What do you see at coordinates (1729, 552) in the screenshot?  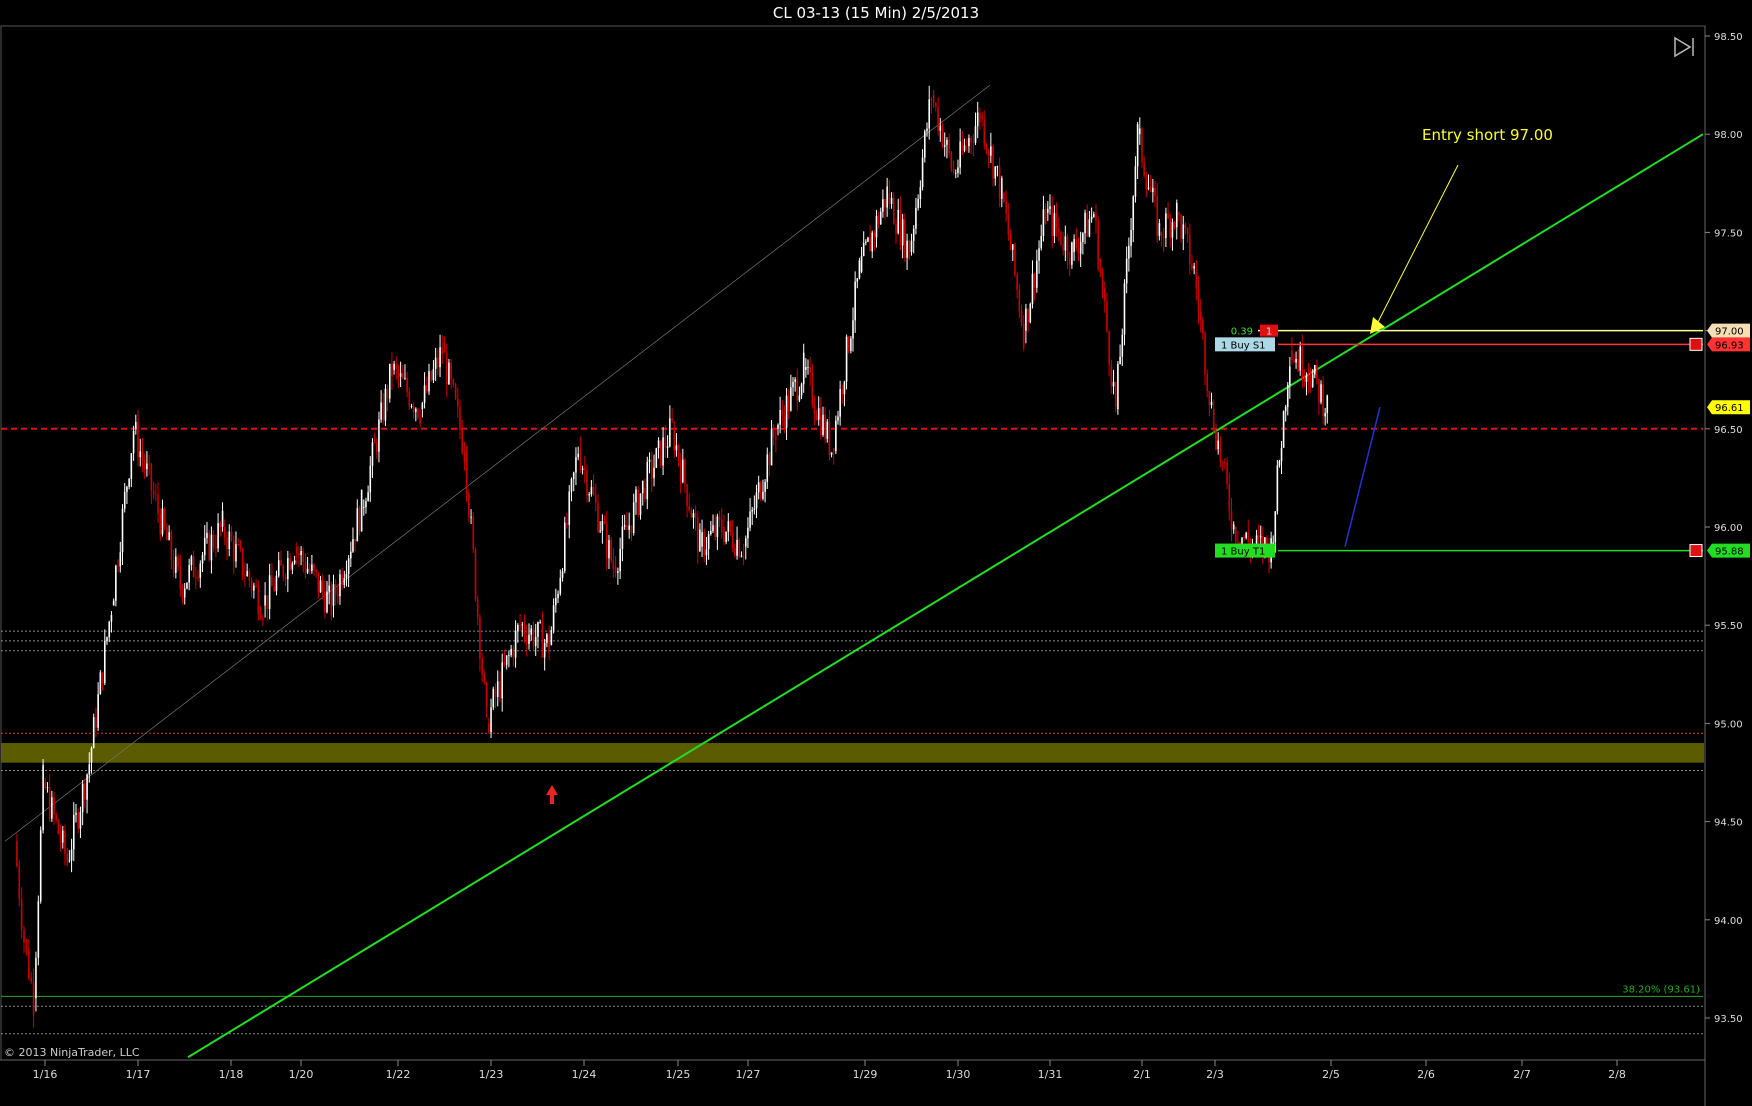 I see `price-marker-label: 95.88` at bounding box center [1729, 552].